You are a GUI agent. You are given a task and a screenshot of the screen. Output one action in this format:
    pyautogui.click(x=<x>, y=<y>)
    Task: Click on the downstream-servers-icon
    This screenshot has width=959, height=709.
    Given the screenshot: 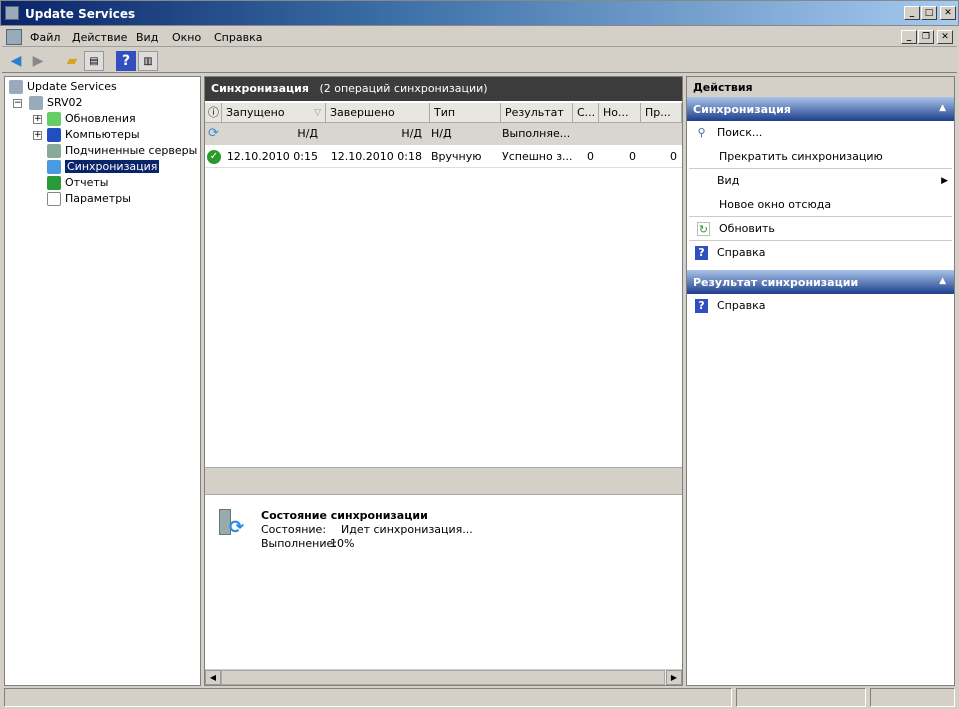 What is the action you would take?
    pyautogui.click(x=54, y=151)
    